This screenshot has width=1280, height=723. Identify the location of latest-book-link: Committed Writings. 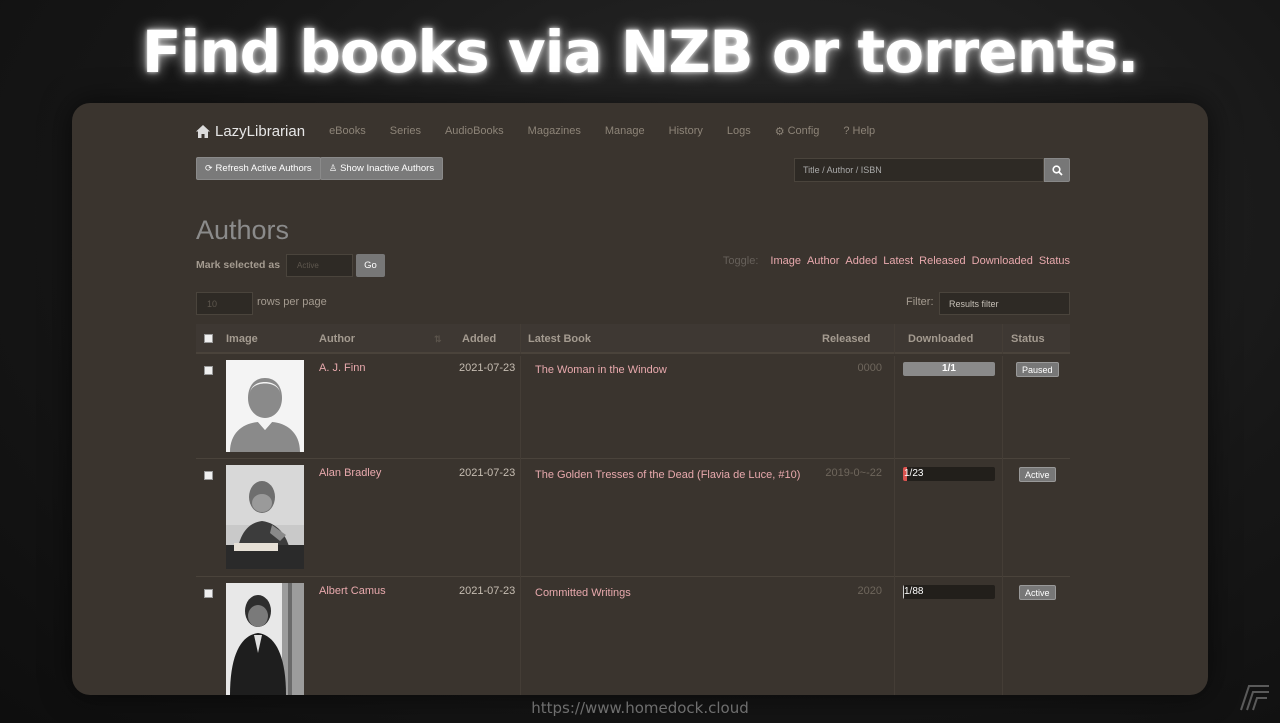
(583, 593).